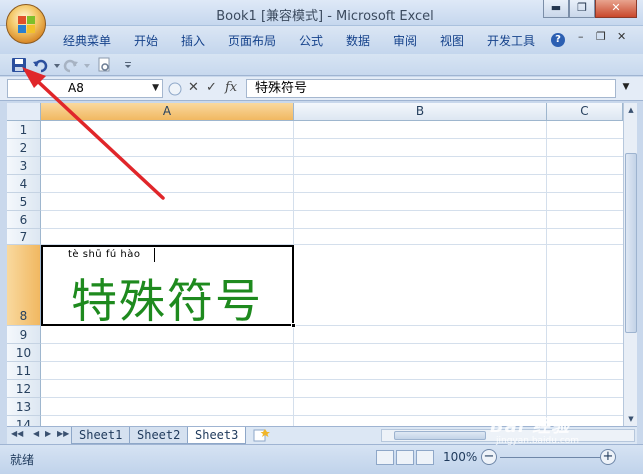 This screenshot has height=474, width=643. Describe the element at coordinates (48, 433) in the screenshot. I see `next-sheet-icon: ▶` at that location.